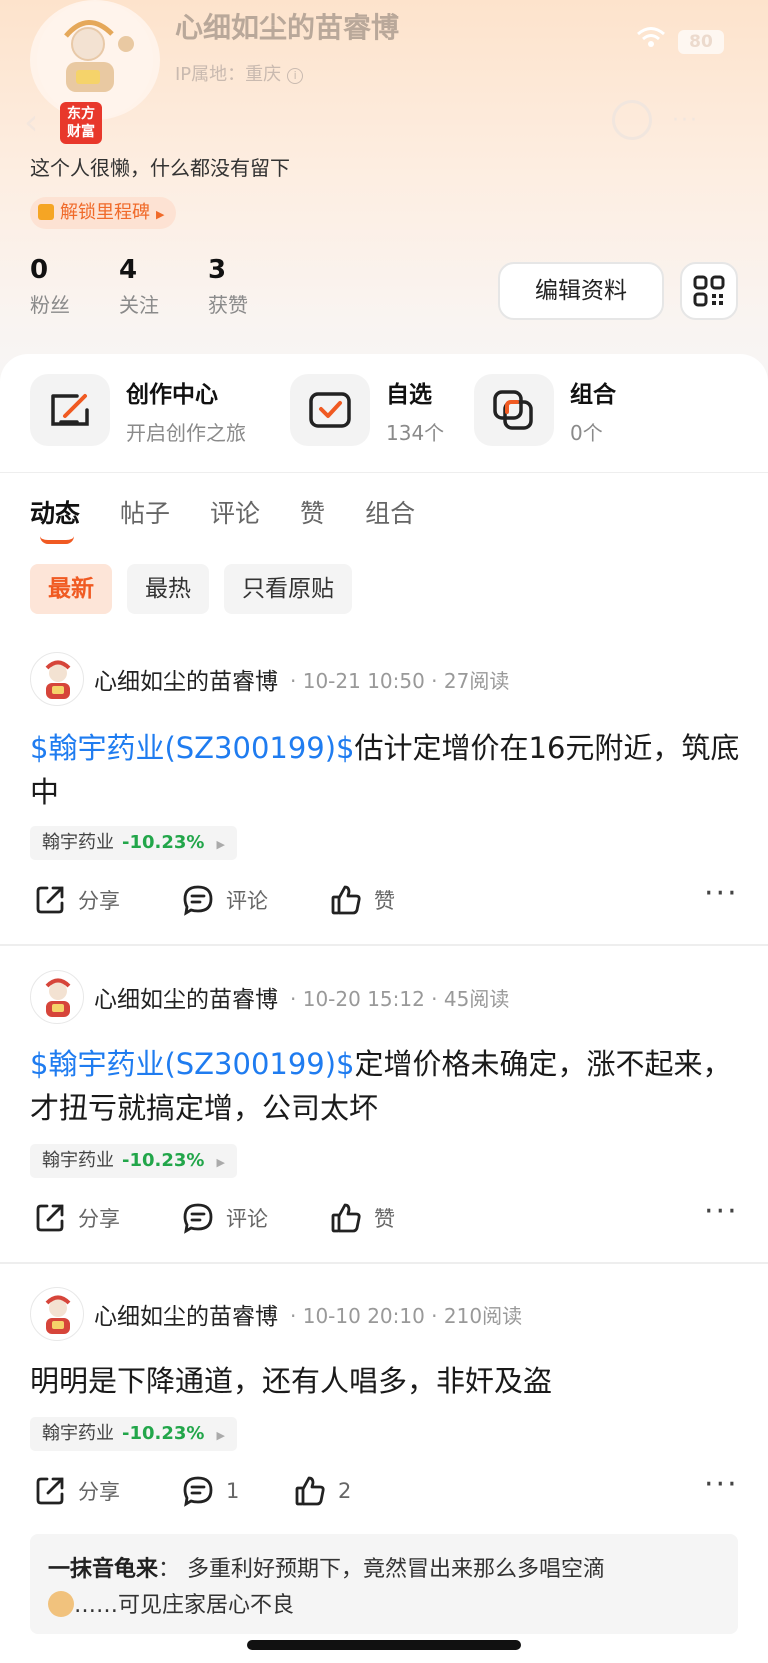 The height and width of the screenshot is (1663, 768). What do you see at coordinates (46, 212) in the screenshot?
I see `lock-icon` at bounding box center [46, 212].